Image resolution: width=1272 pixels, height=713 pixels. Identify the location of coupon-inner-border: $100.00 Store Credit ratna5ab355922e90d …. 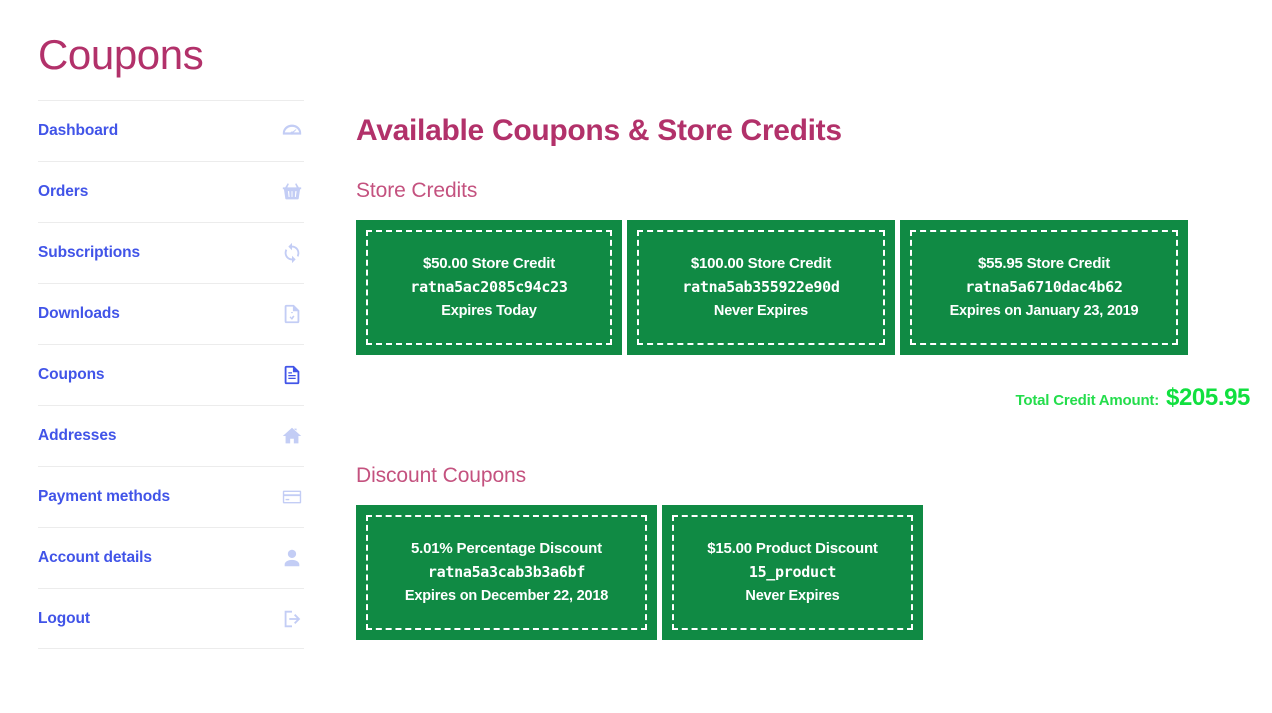
(761, 287).